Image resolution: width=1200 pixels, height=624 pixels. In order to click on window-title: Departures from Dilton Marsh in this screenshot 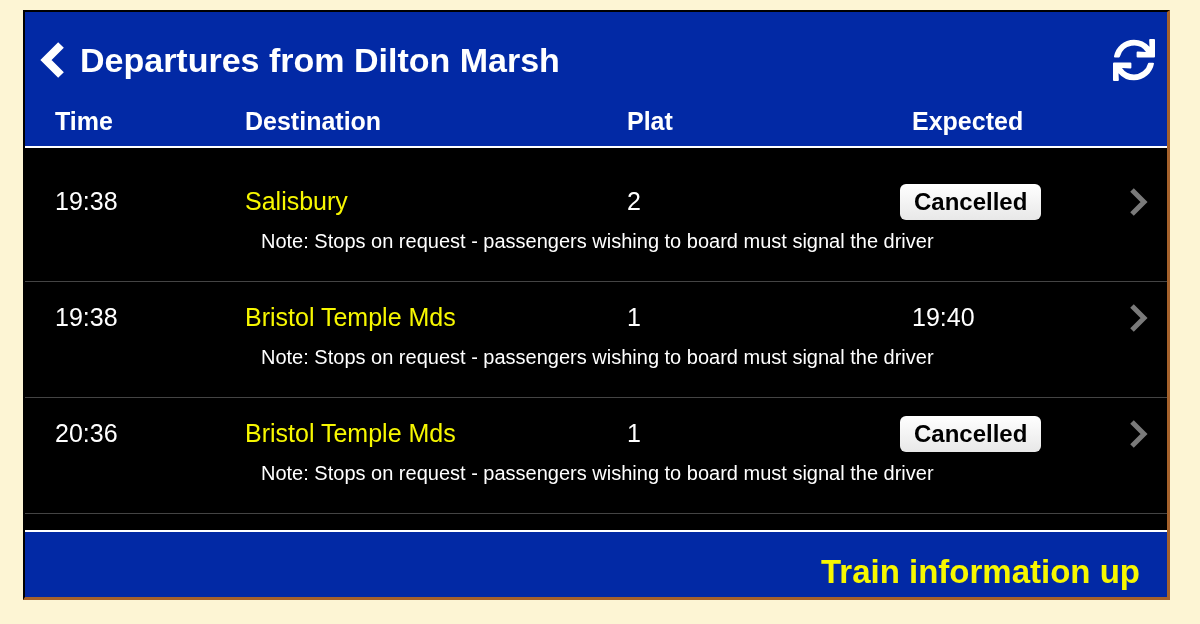, I will do `click(320, 60)`.